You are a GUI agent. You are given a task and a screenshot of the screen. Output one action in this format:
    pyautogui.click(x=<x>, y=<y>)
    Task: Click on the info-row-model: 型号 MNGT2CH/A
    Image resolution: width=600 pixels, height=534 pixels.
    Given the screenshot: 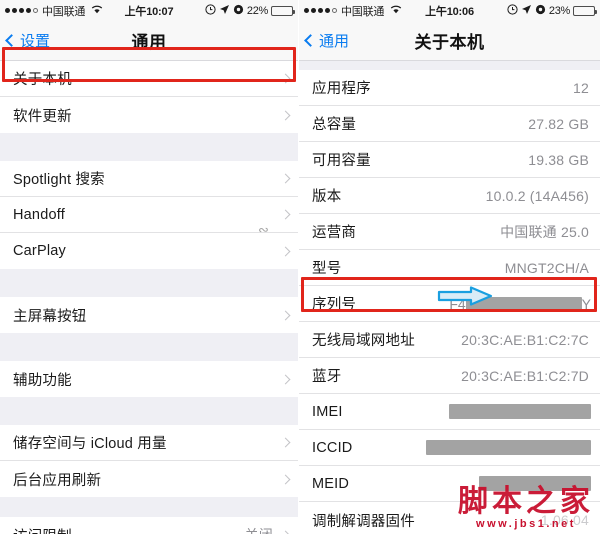 What is the action you would take?
    pyautogui.click(x=449, y=268)
    